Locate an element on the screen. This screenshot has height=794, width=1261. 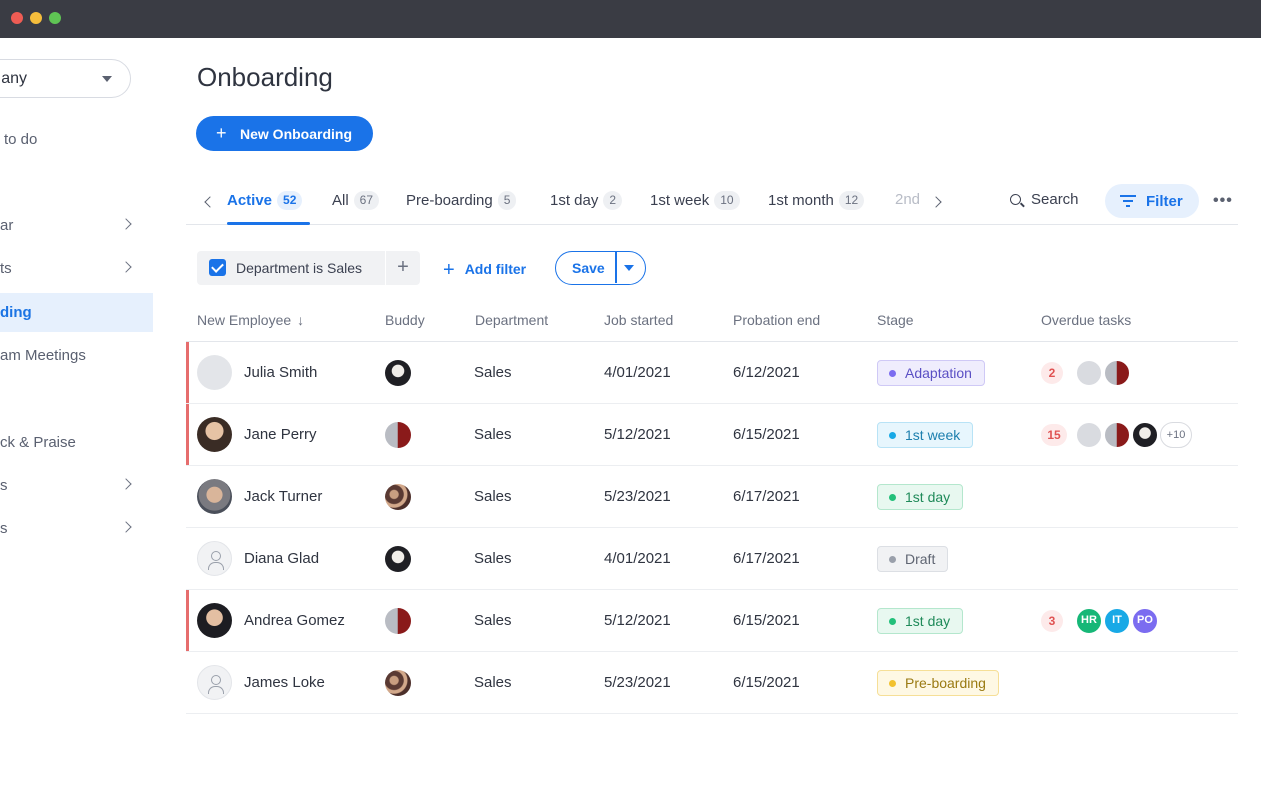
sidebar-item-label: ts is located at coordinates (6, 268).